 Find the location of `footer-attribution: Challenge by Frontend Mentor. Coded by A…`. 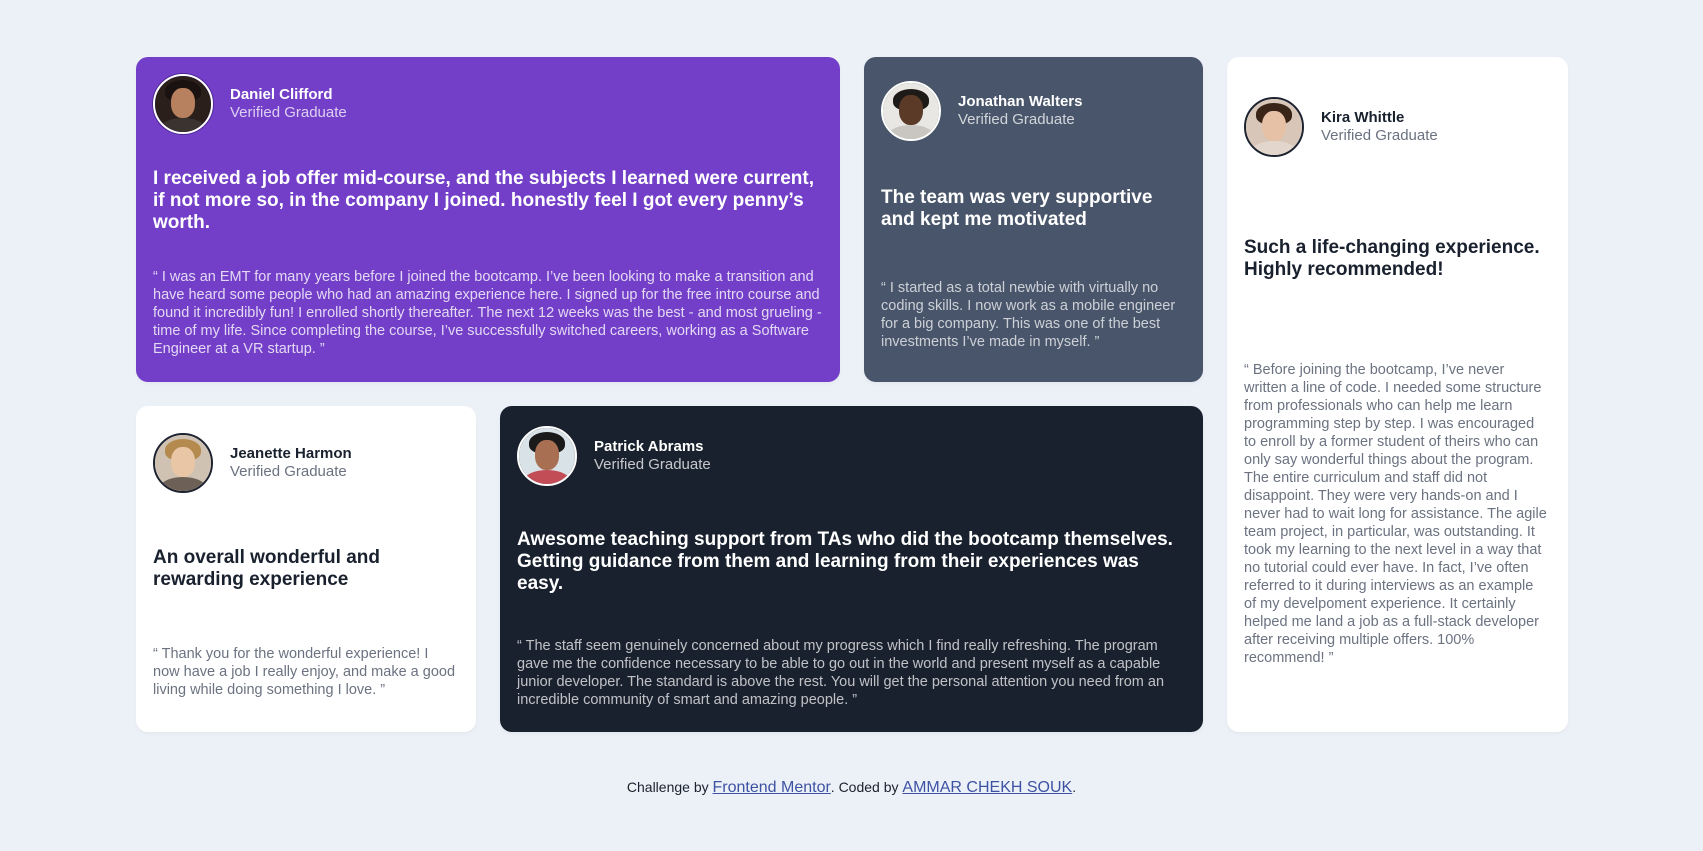

footer-attribution: Challenge by Frontend Mentor. Coded by A… is located at coordinates (851, 788).